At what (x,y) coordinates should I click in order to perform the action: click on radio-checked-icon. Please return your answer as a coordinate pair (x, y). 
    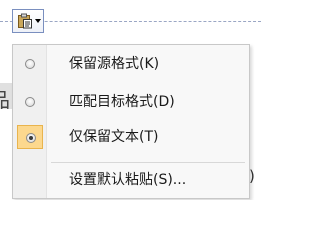
    Looking at the image, I should click on (31, 138).